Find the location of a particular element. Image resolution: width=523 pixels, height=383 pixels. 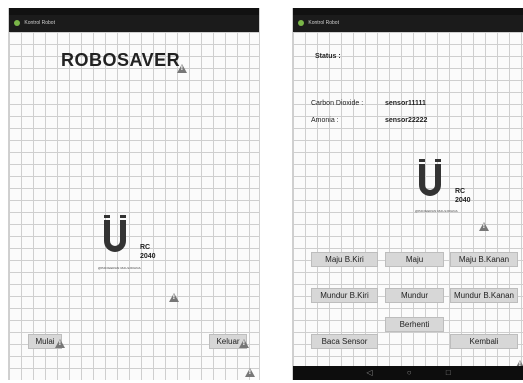

ammonia-value: sensor22222 is located at coordinates (406, 120).